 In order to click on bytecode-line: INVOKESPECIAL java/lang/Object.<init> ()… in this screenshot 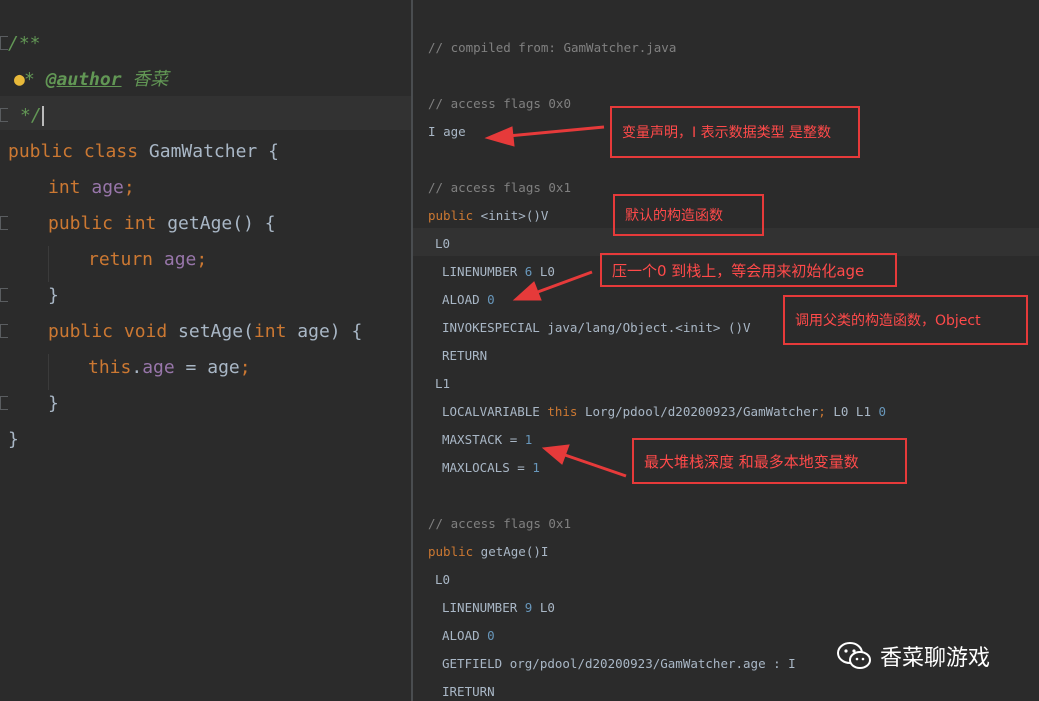, I will do `click(596, 328)`.